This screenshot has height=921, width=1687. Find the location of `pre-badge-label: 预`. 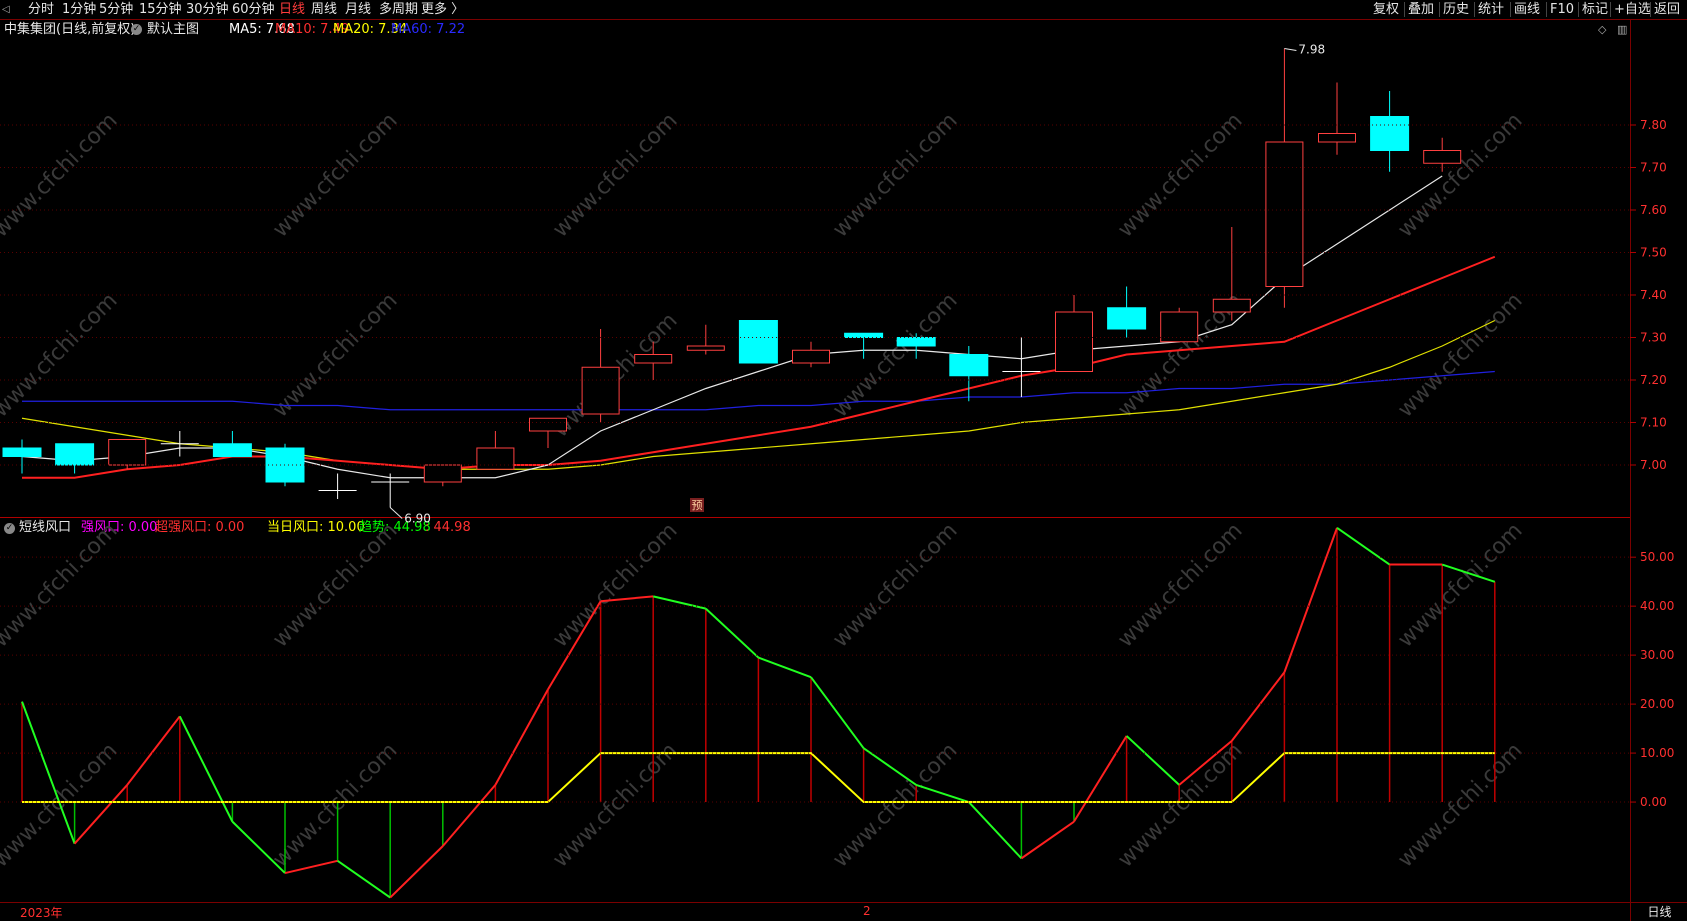

pre-badge-label: 预 is located at coordinates (697, 505).